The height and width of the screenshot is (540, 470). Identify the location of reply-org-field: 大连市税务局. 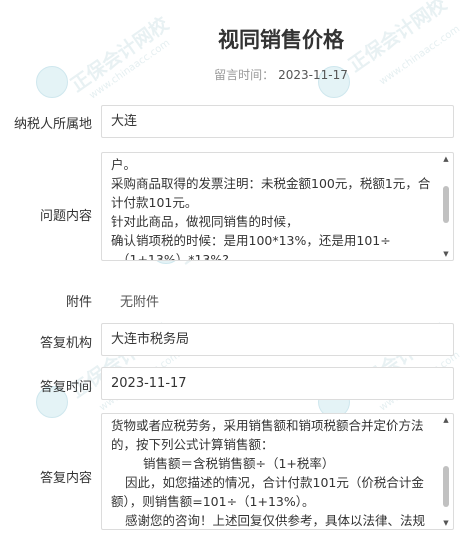
(277, 339).